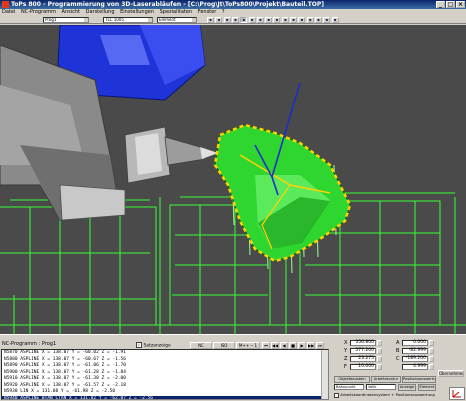 Image resolution: width=466 pixels, height=401 pixels. Describe the element at coordinates (148, 154) in the screenshot. I see `cutting-head-highlight` at that location.